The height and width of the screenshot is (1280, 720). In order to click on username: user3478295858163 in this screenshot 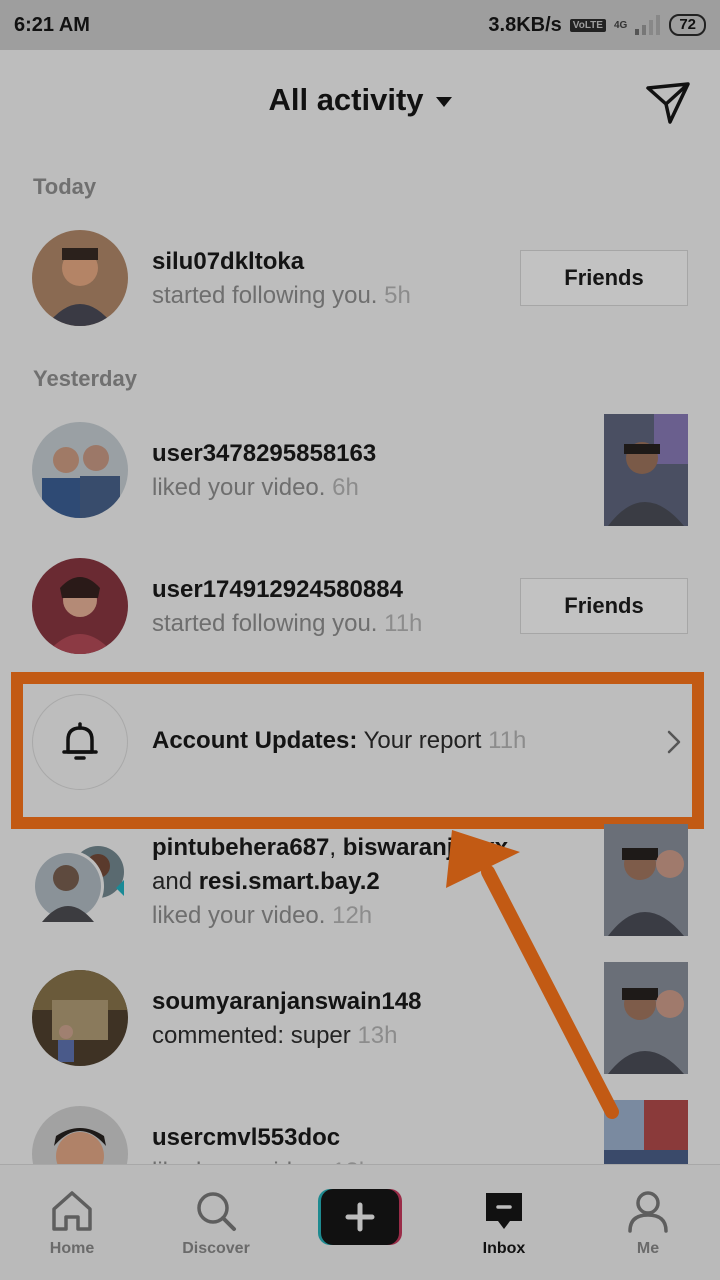, I will do `click(264, 454)`.